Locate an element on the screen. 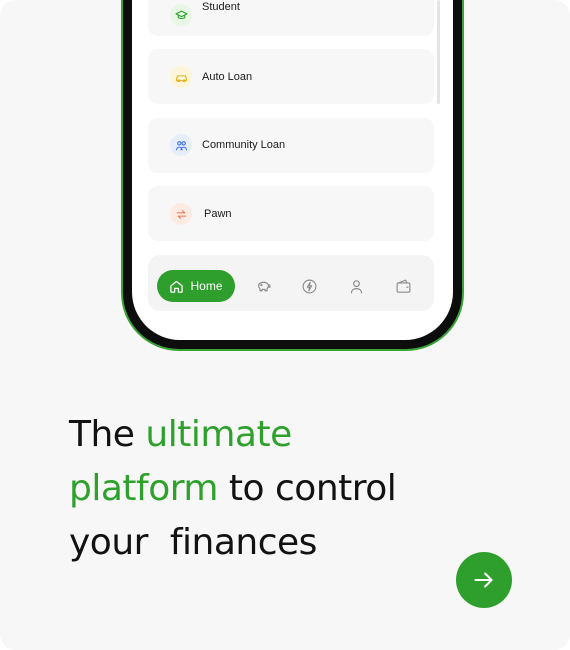 This screenshot has height=650, width=570. loan-label: Auto Loan is located at coordinates (227, 77).